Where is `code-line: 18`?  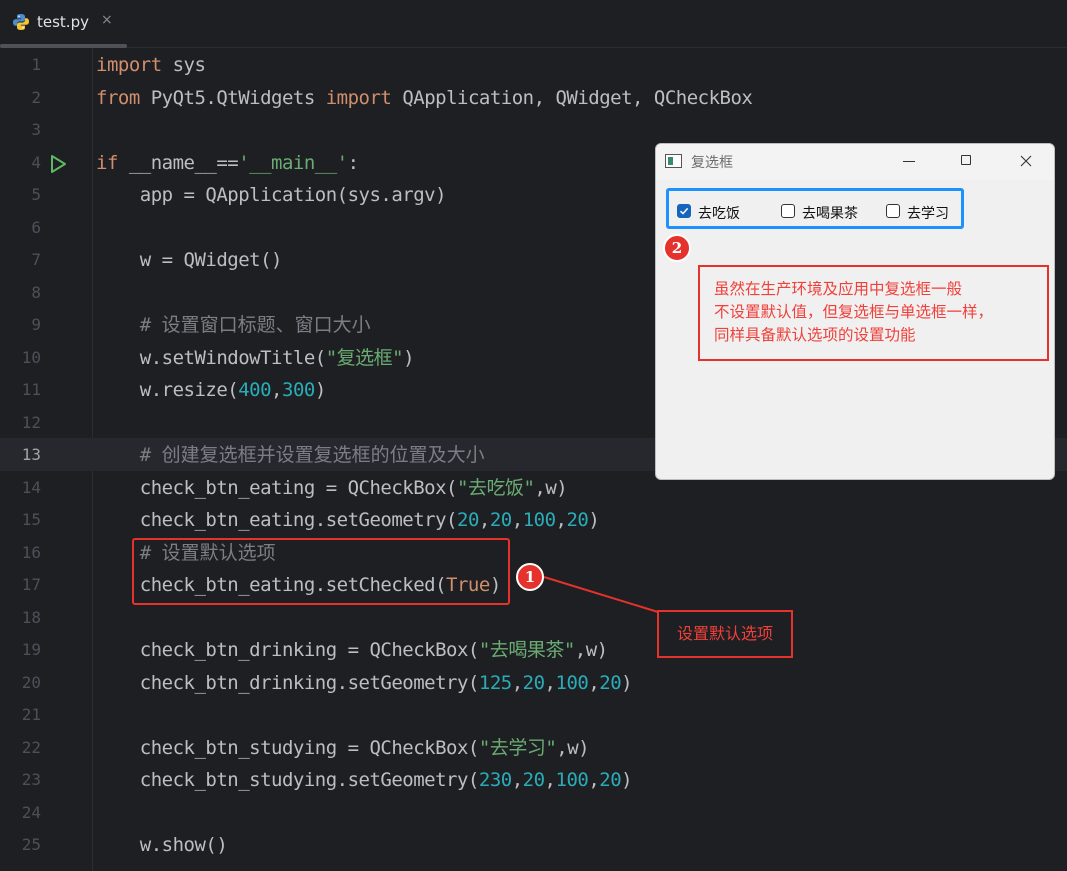
code-line: 18 is located at coordinates (533, 617).